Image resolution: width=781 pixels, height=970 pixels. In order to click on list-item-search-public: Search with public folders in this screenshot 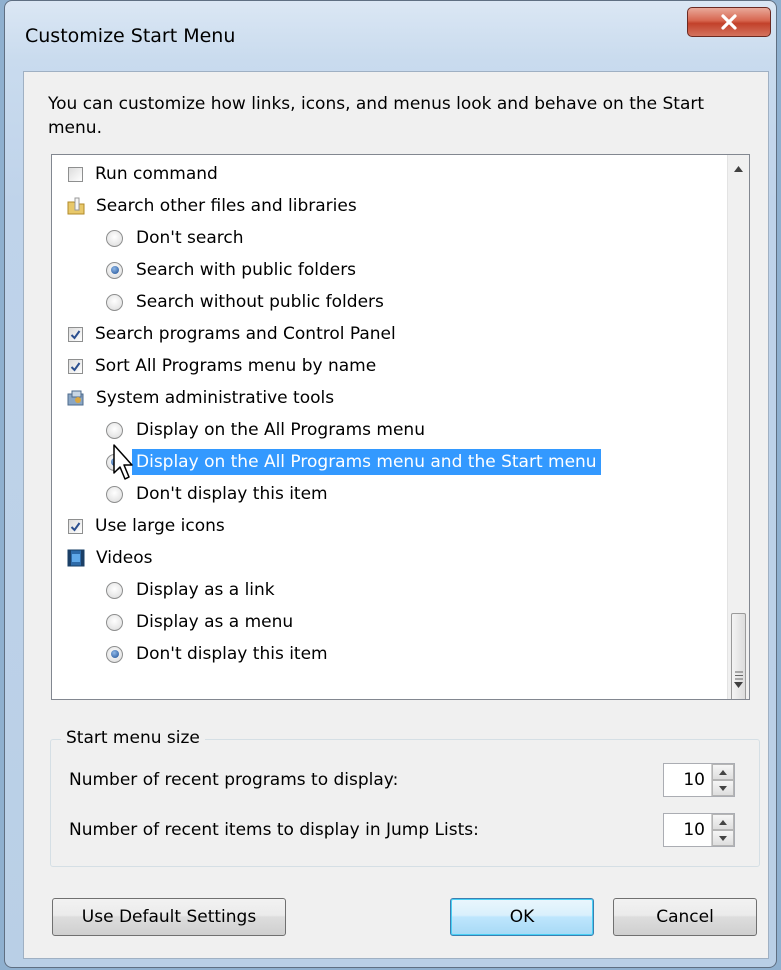, I will do `click(233, 270)`.